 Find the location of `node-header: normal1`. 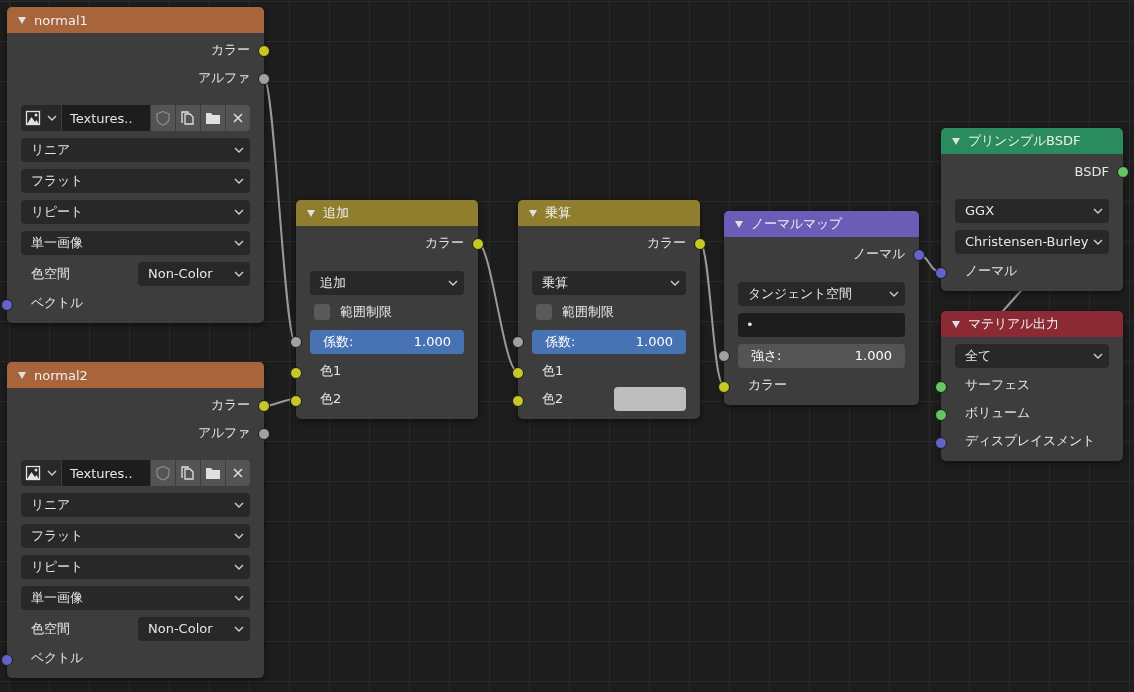

node-header: normal1 is located at coordinates (135, 20).